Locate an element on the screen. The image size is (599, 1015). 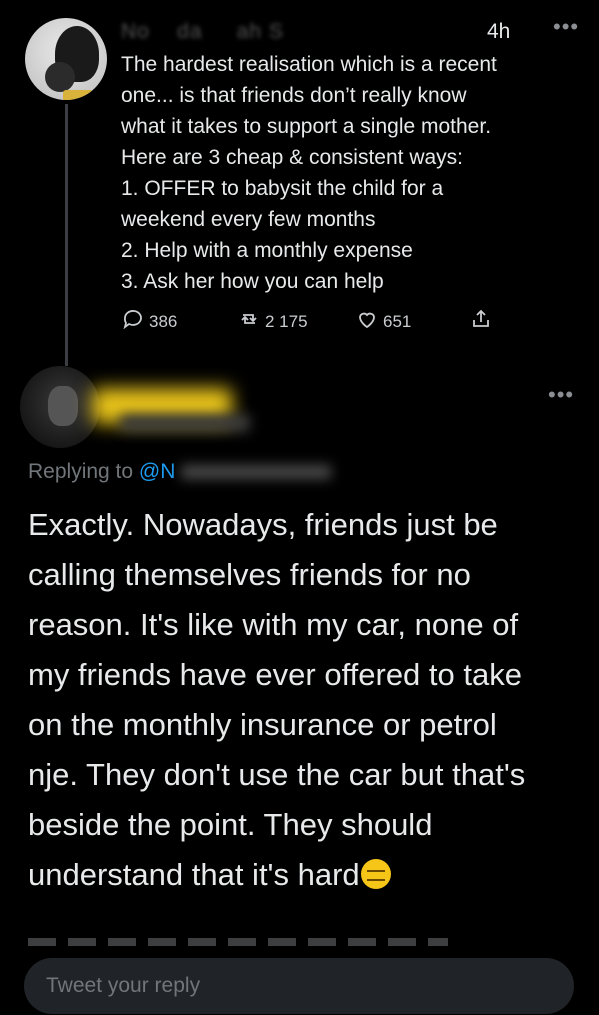
retweet-action: 2 175 is located at coordinates (272, 321).